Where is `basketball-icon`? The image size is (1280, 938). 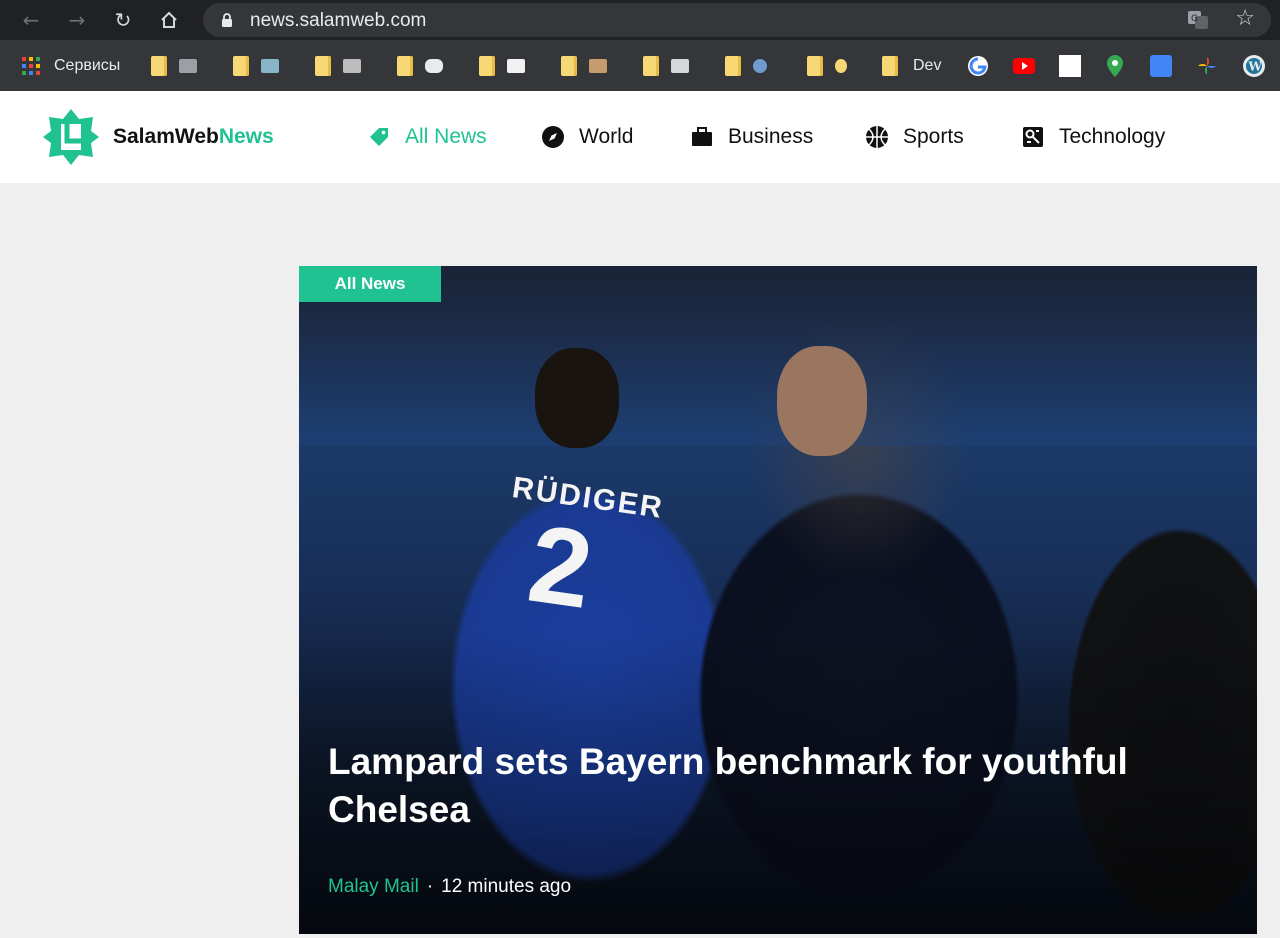
basketball-icon is located at coordinates (877, 137).